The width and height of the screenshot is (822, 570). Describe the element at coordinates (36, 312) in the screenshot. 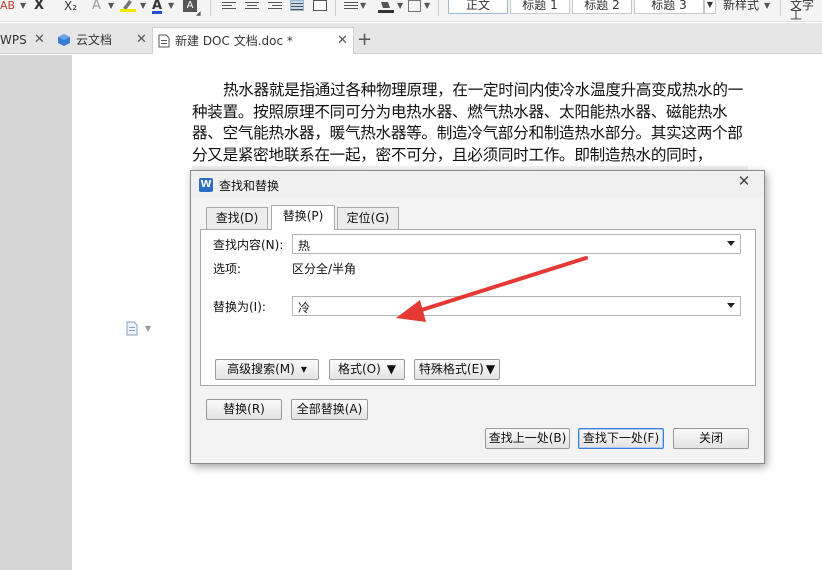

I see `workspace-gutter` at that location.